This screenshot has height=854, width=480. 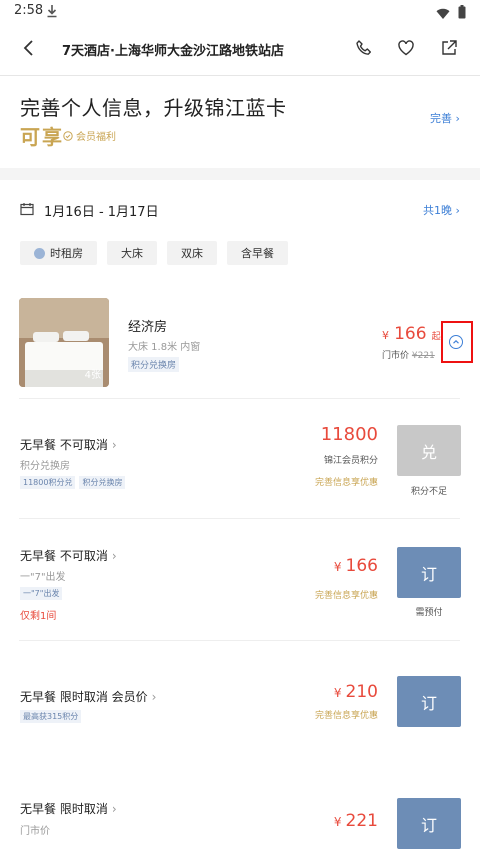 I want to click on nav-bar: 7天酒店·上海华师大金沙江路地铁站店, so click(x=240, y=50).